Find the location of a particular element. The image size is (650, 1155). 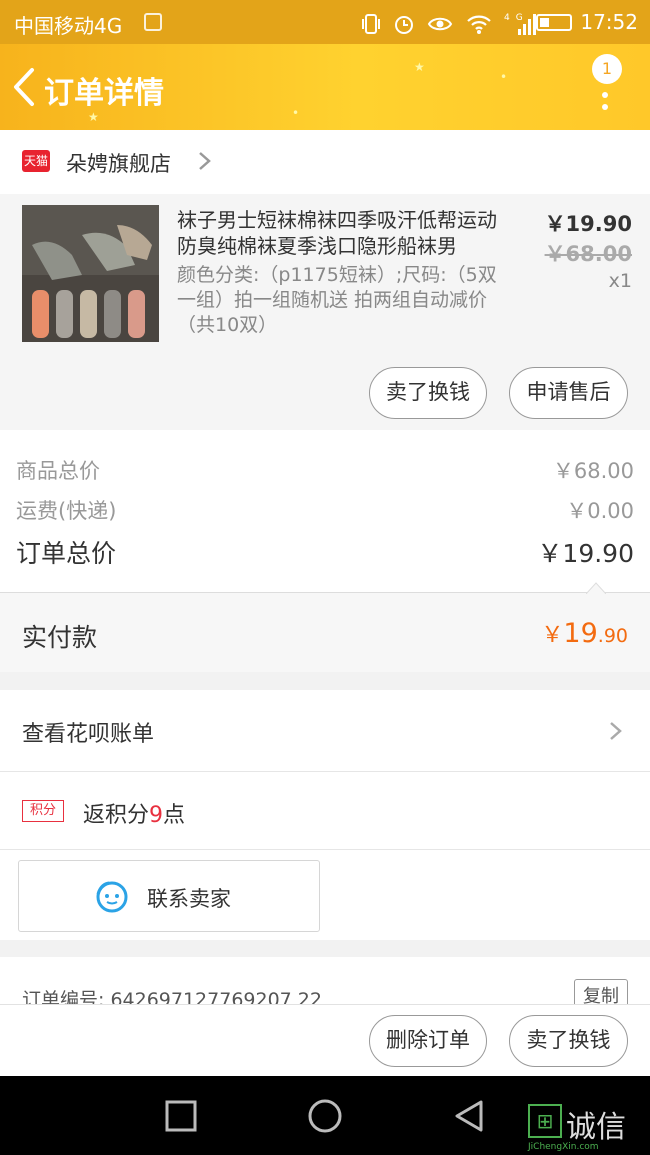

shop-name: 朵娉旗舰店 is located at coordinates (118, 163).